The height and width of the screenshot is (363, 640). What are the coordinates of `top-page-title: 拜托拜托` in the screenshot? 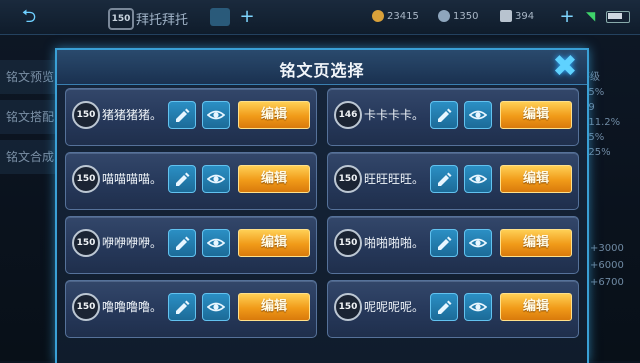 It's located at (162, 20).